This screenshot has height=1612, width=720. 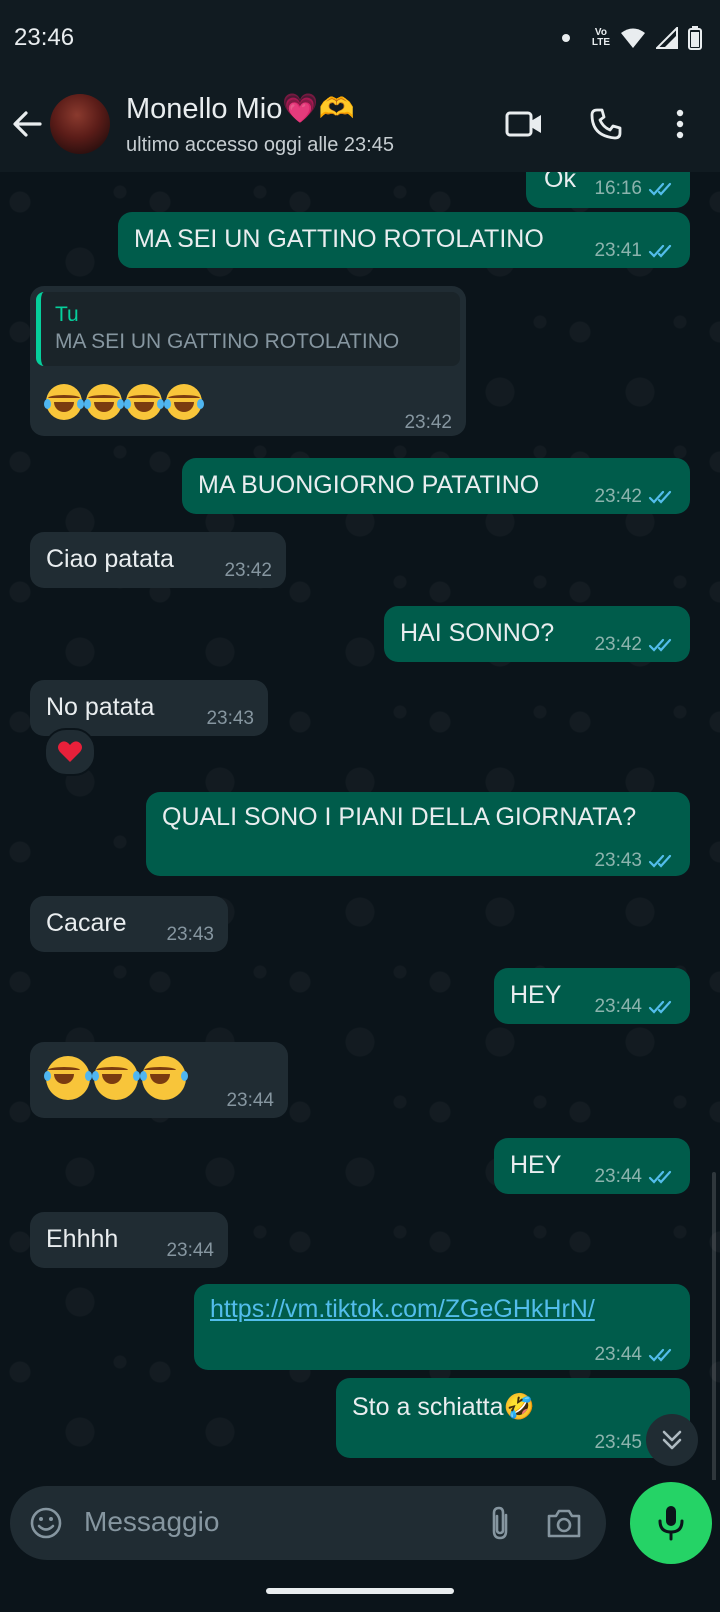 What do you see at coordinates (399, 817) in the screenshot?
I see `message-text: QUALI SONO I PIANI DELLA GIORNATA?` at bounding box center [399, 817].